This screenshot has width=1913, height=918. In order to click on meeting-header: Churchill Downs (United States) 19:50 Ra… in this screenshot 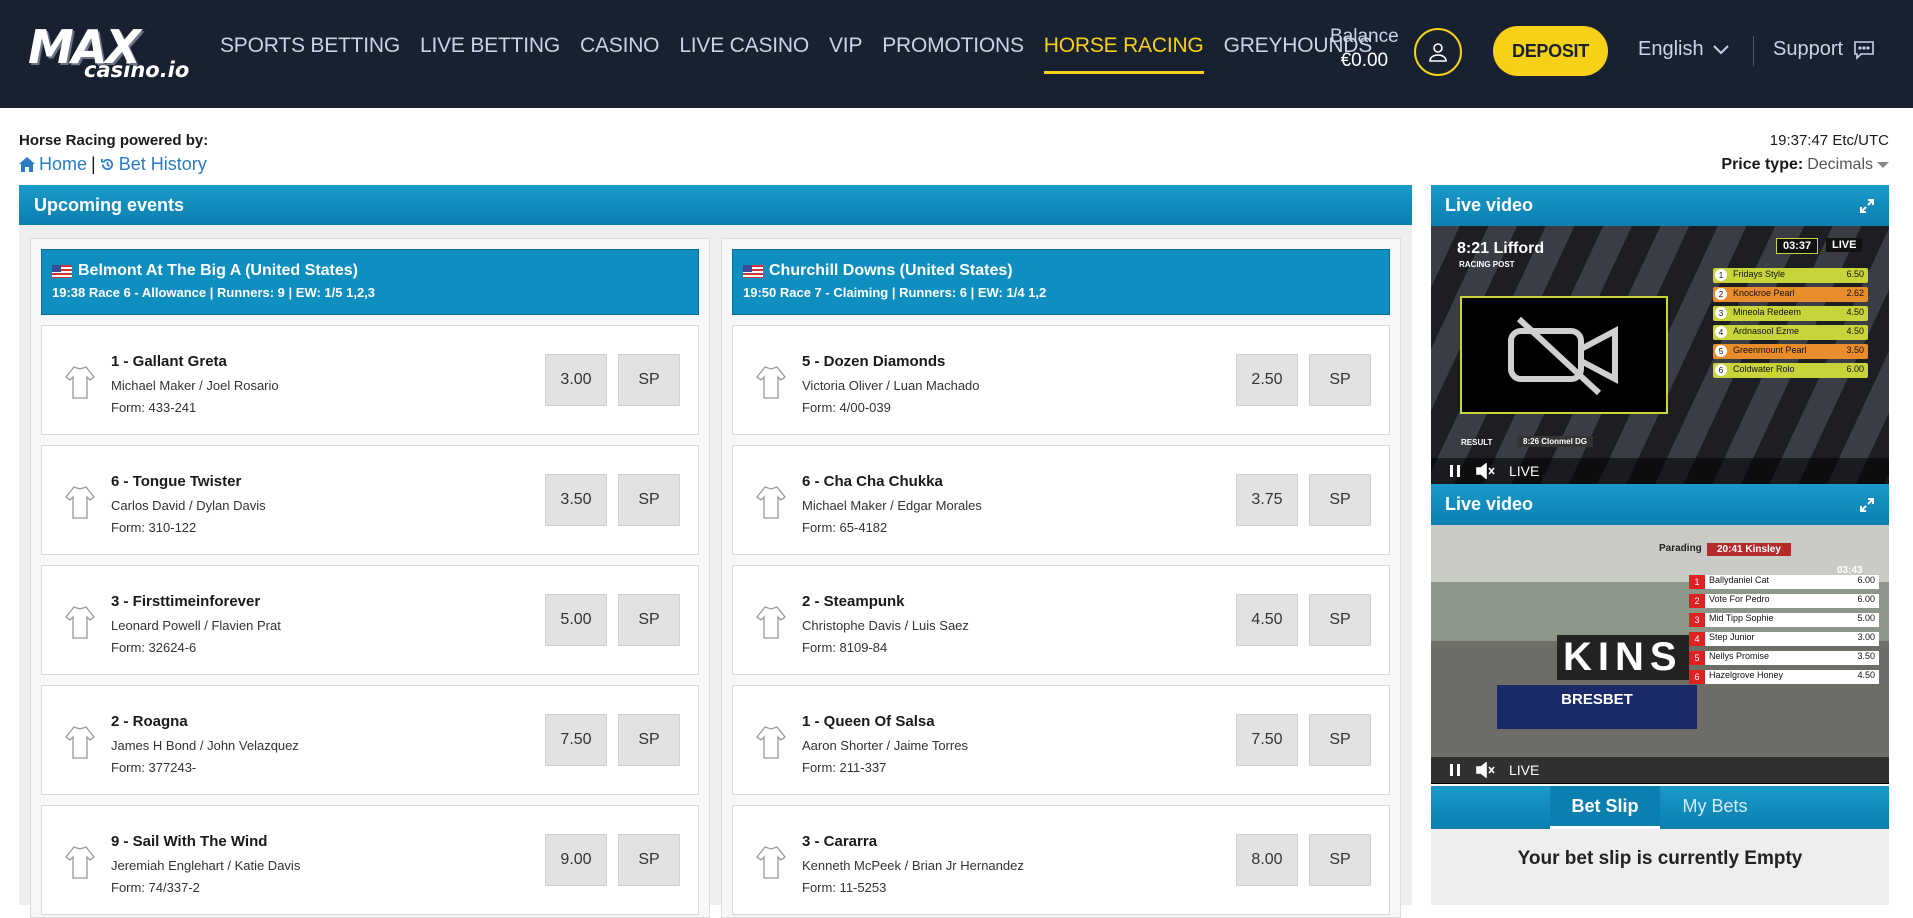, I will do `click(1061, 282)`.